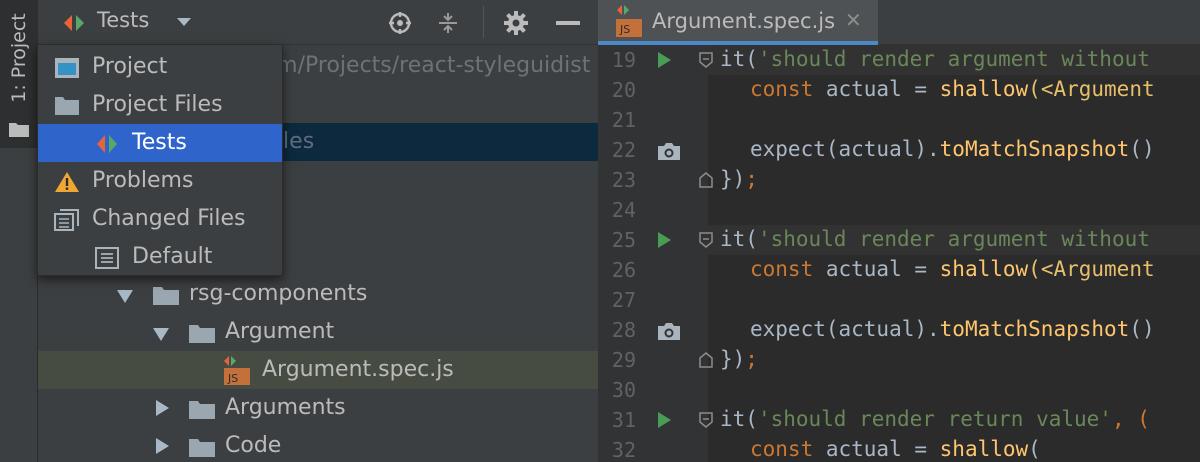 The image size is (1200, 462). Describe the element at coordinates (853, 20) in the screenshot. I see `close-icon: ✕` at that location.